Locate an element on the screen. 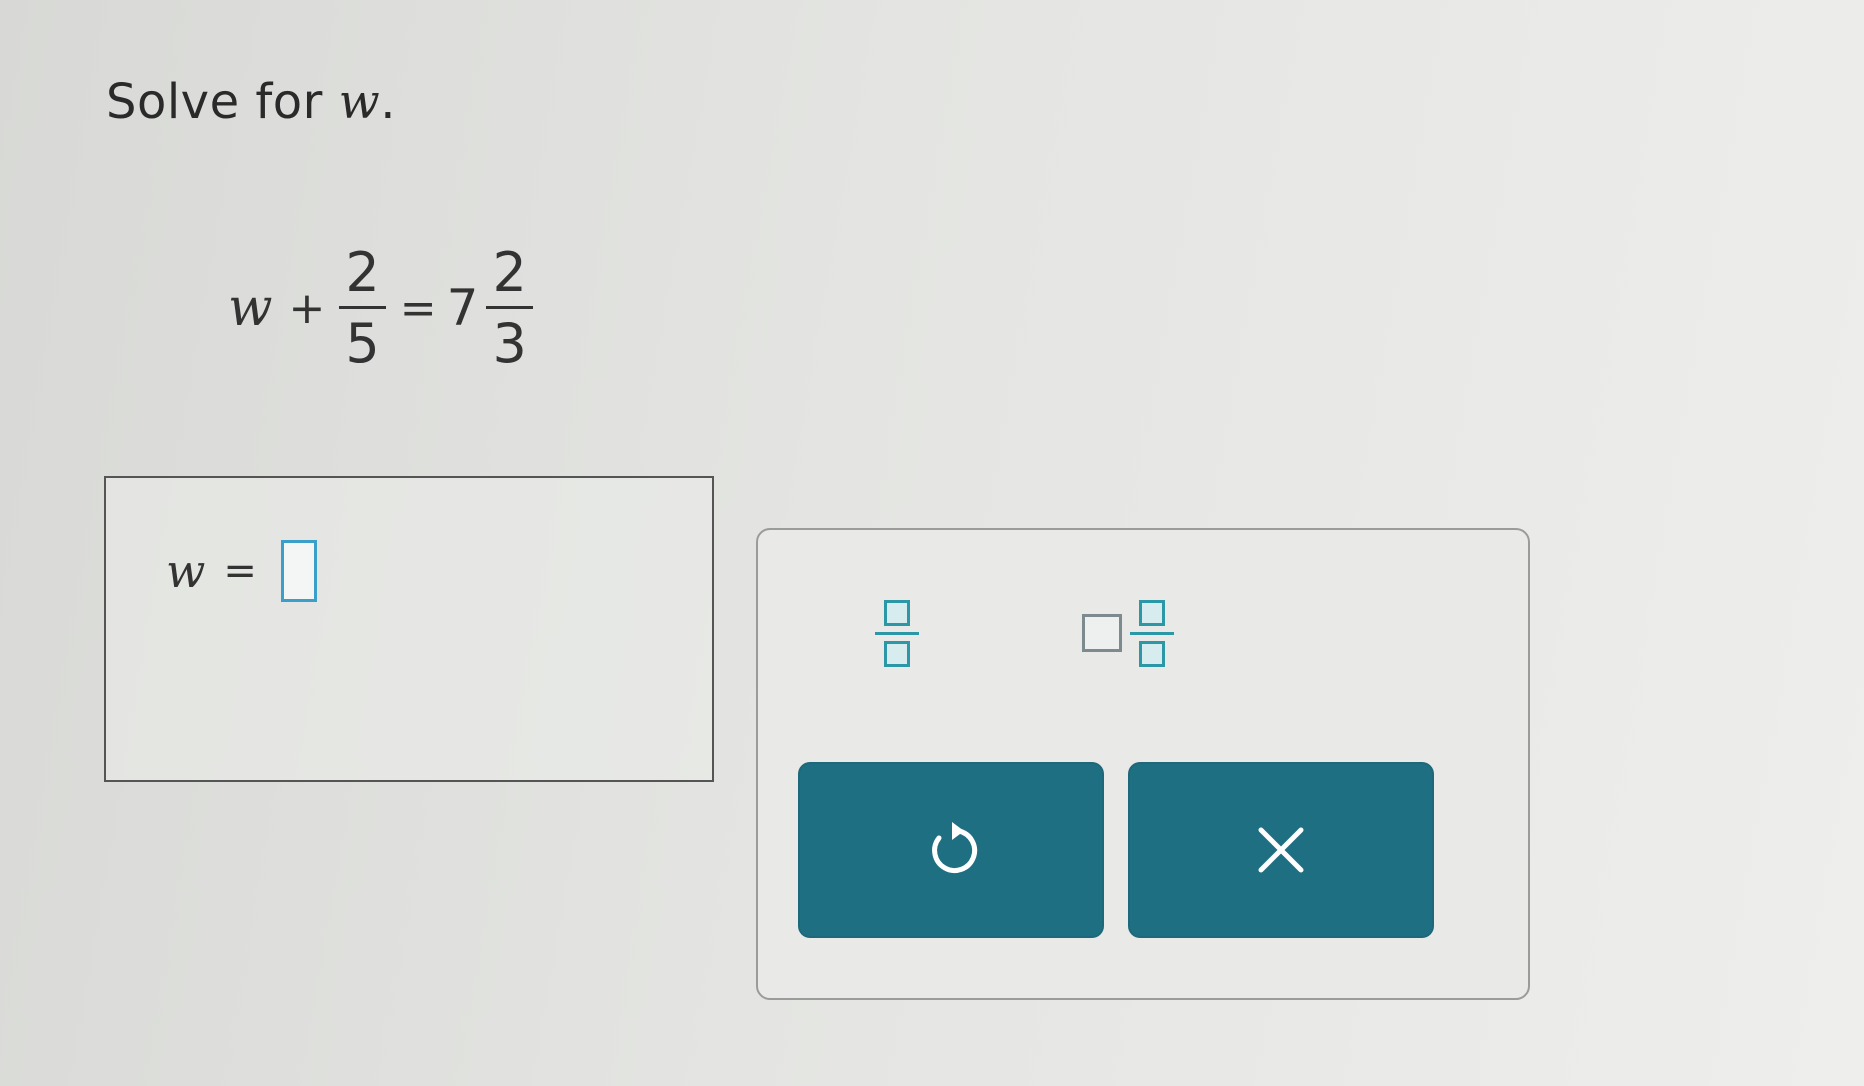 This screenshot has width=1864, height=1086. mixed-number-template-icon is located at coordinates (1152, 633).